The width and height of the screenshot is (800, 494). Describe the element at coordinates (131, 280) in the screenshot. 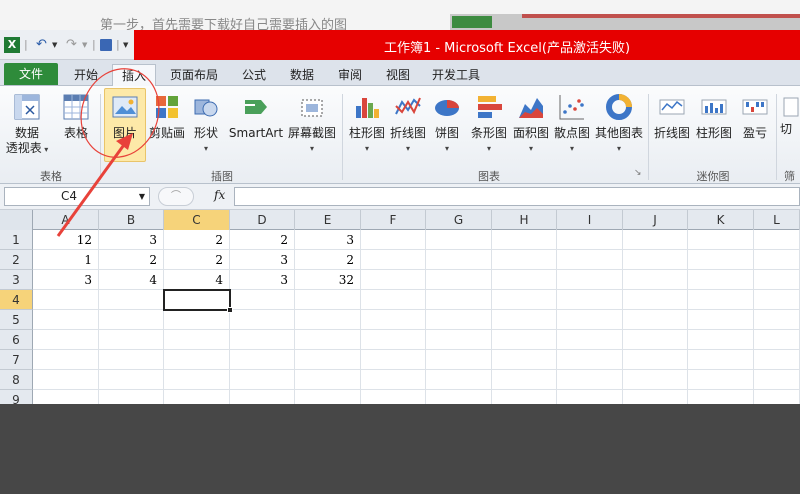

I see `cell: 4` at that location.